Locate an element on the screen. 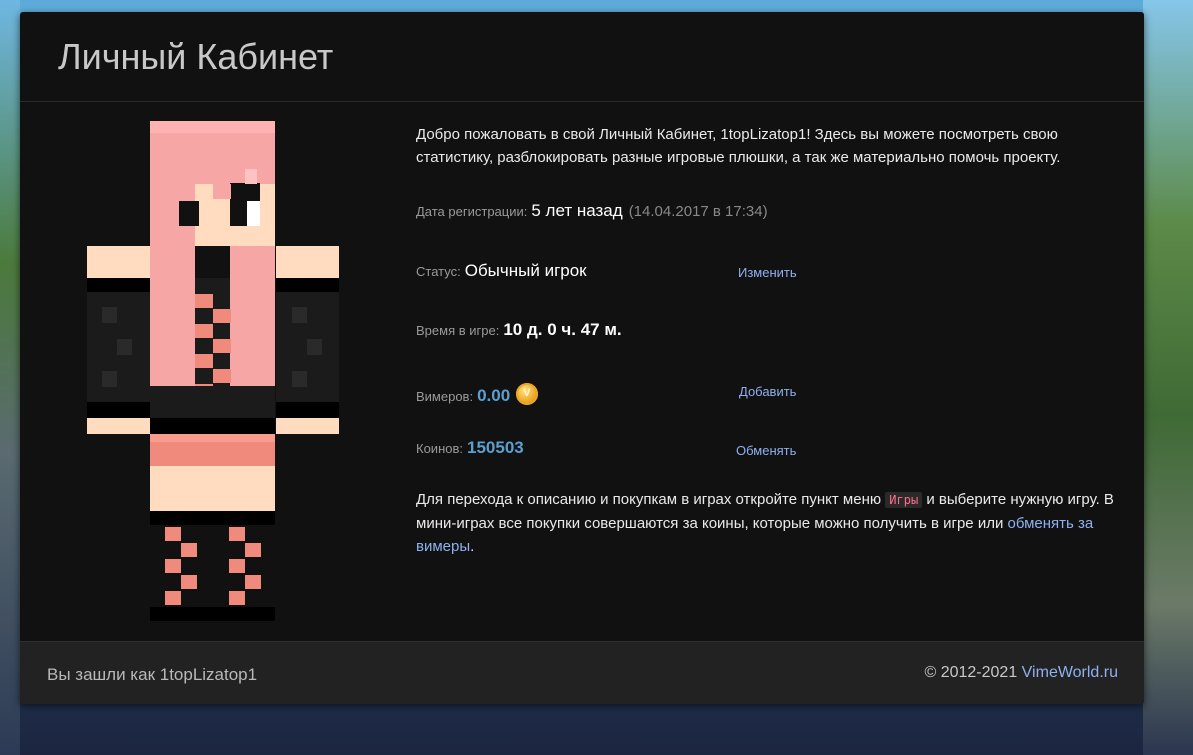 The width and height of the screenshot is (1193, 755). playtime-label: Время в игре: is located at coordinates (458, 330).